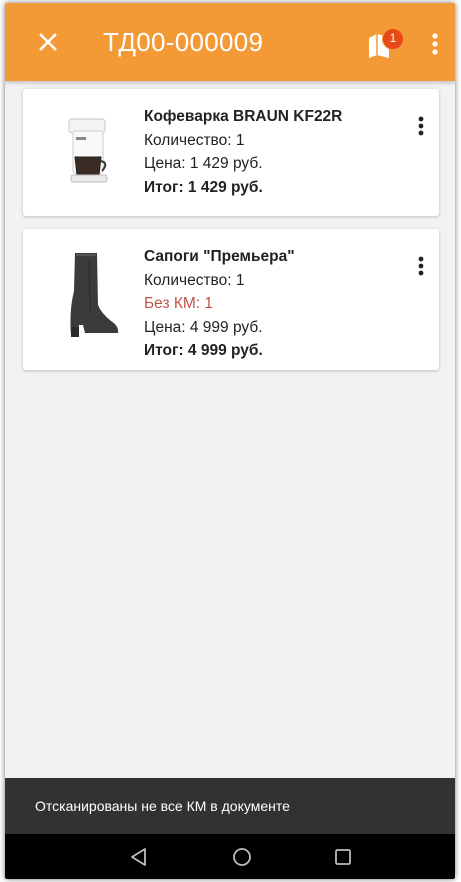 The height and width of the screenshot is (882, 461). I want to click on home-circle-icon, so click(242, 857).